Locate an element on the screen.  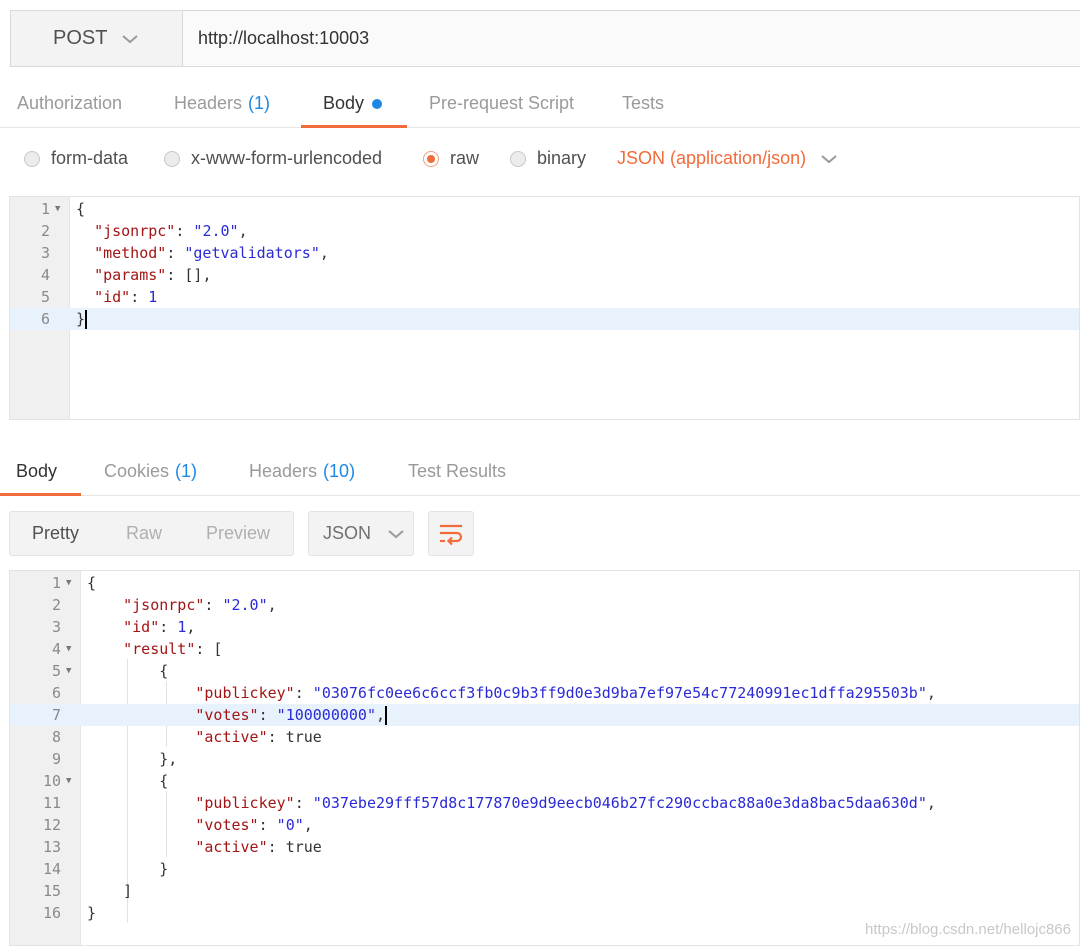
view-mode-group: Pretty Raw Preview is located at coordinates (151, 533).